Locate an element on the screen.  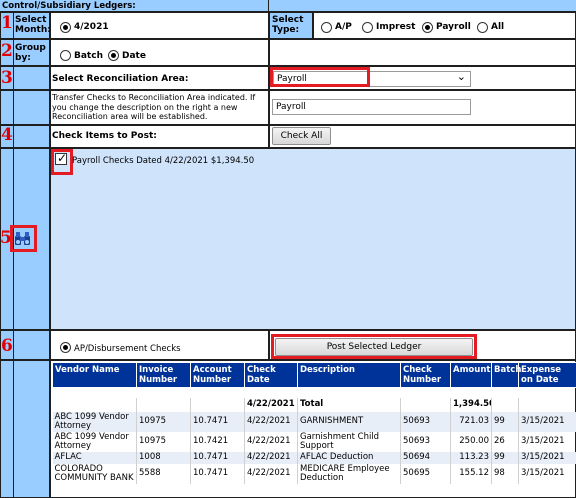
cell-vendor: COLORADO COMMUNITY BANK is located at coordinates (94, 473).